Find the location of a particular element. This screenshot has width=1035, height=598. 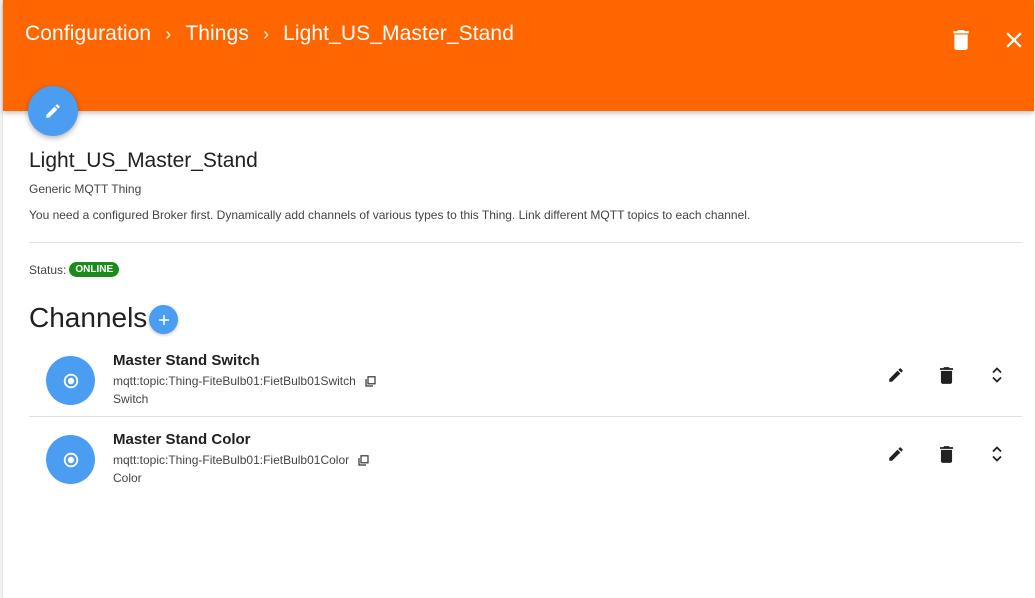

close-icon is located at coordinates (1014, 40).